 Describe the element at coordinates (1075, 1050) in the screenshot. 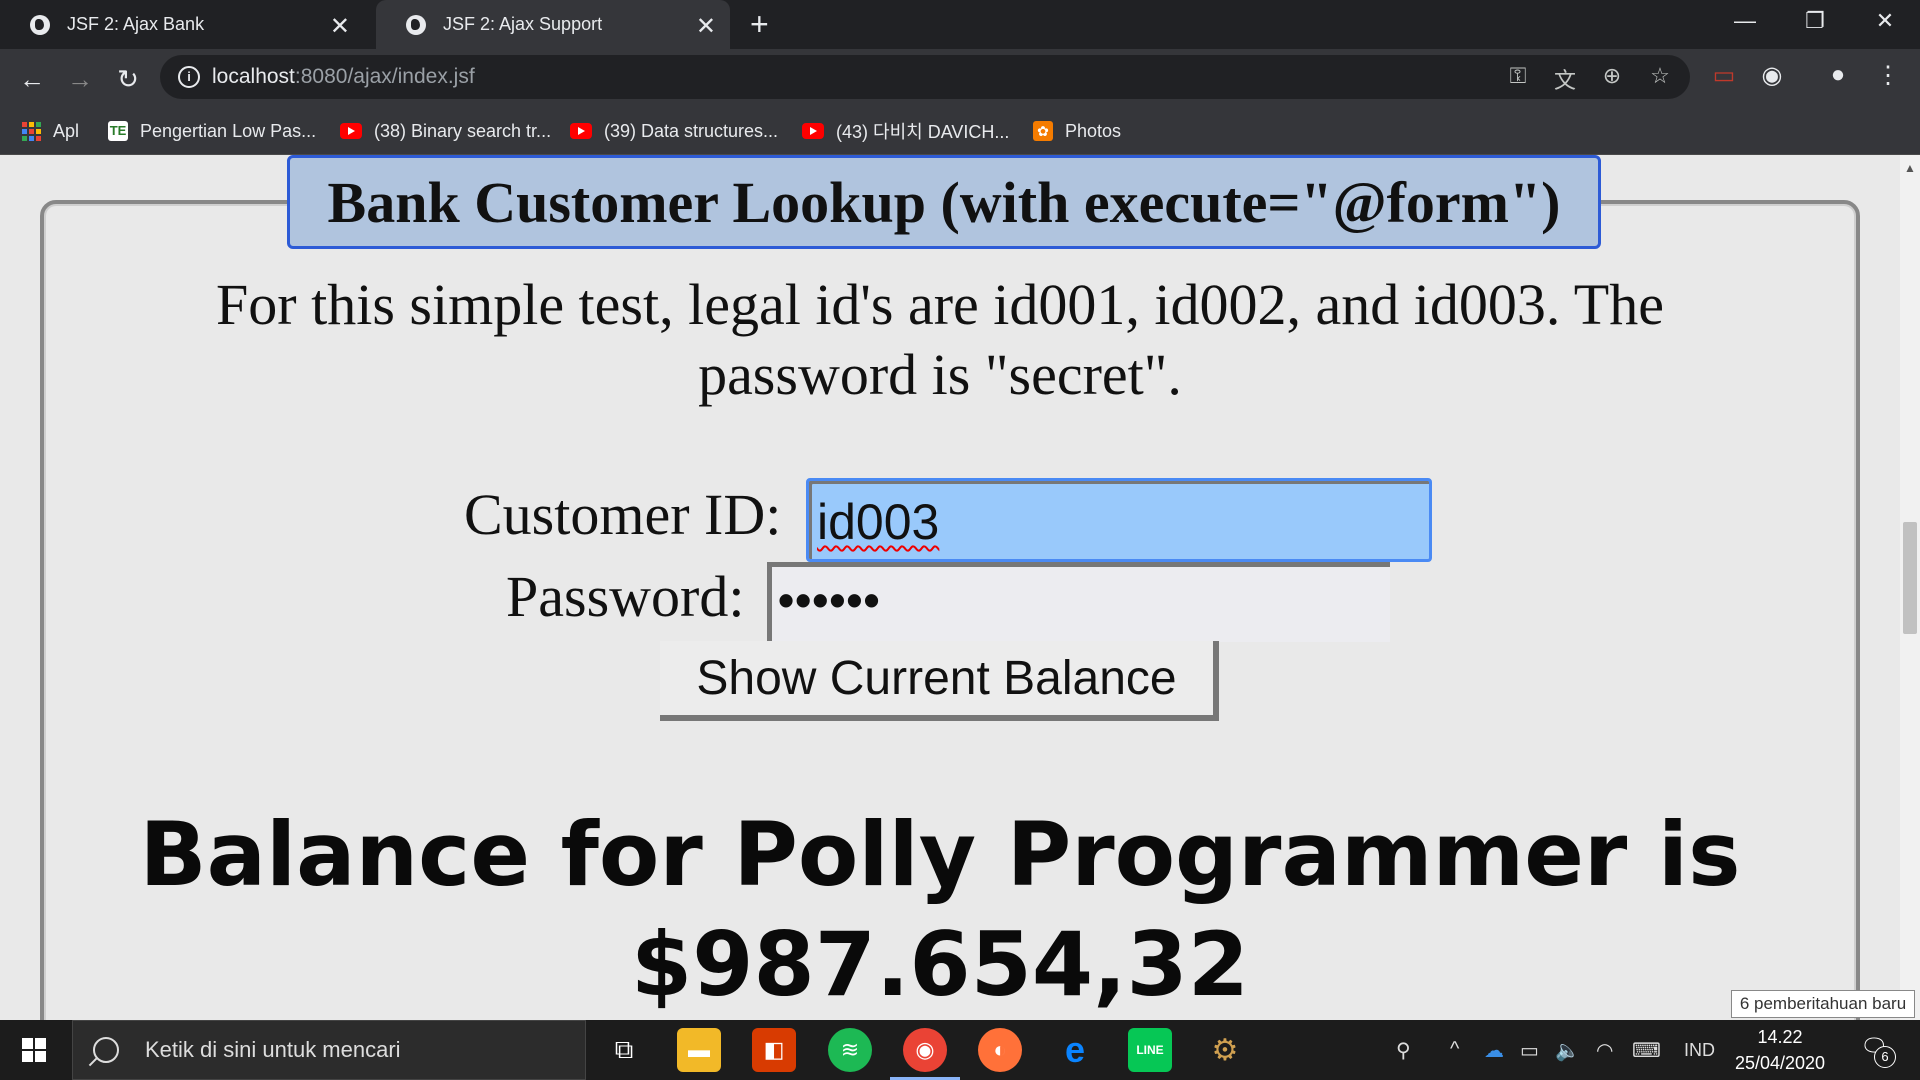

I see `edge-icon: e` at that location.